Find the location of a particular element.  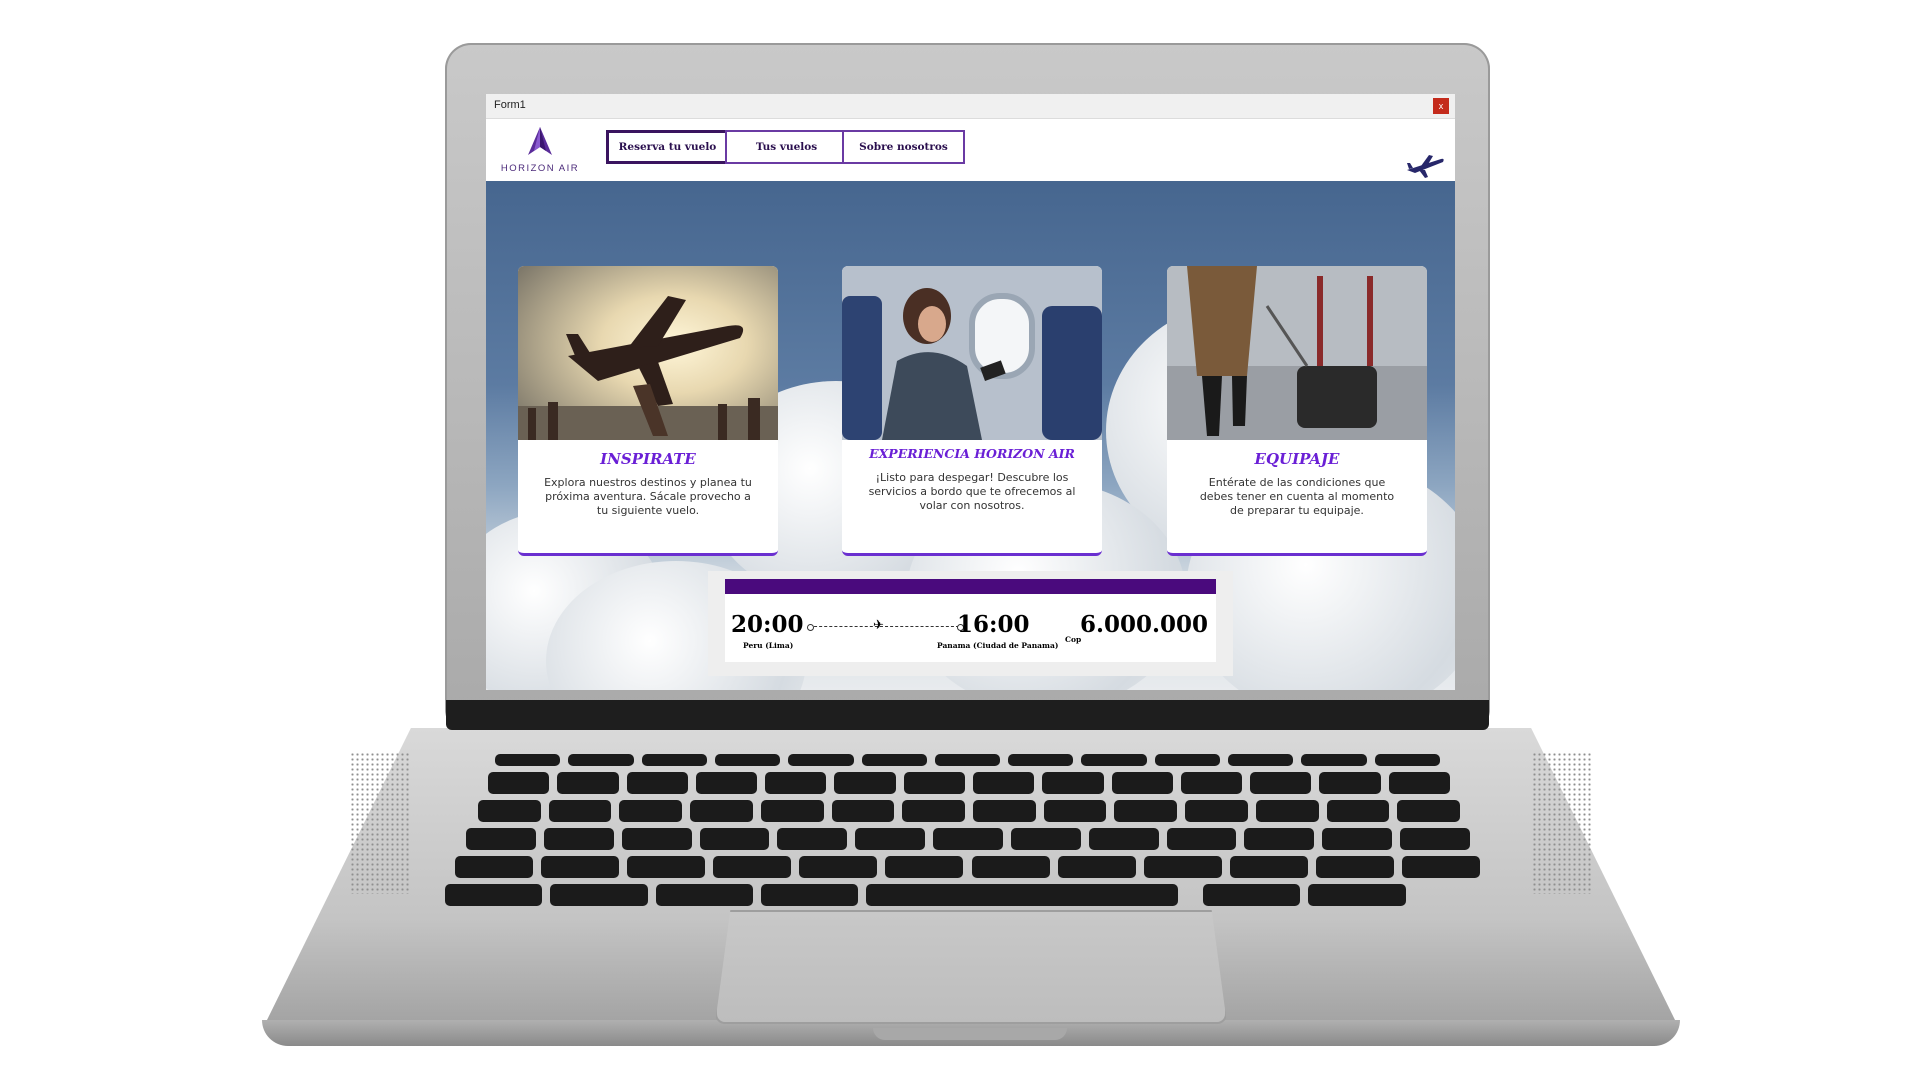

card-title: EXPERIENCIA HORIZON AIR is located at coordinates (972, 453).